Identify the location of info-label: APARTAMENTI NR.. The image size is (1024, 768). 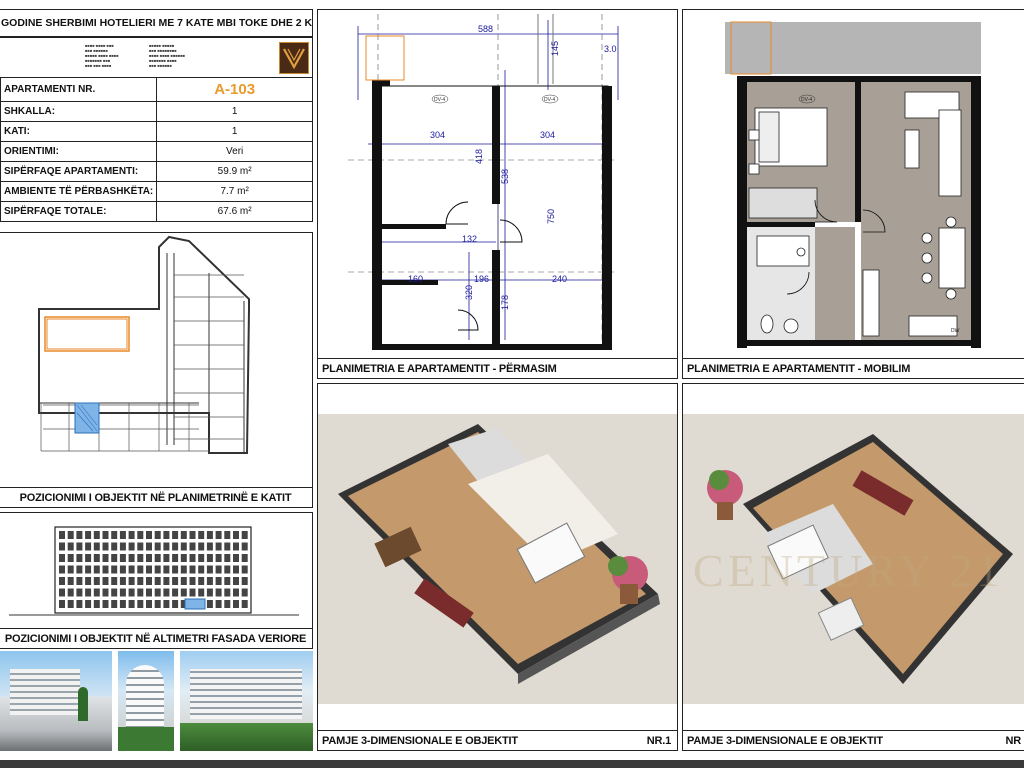
(79, 89).